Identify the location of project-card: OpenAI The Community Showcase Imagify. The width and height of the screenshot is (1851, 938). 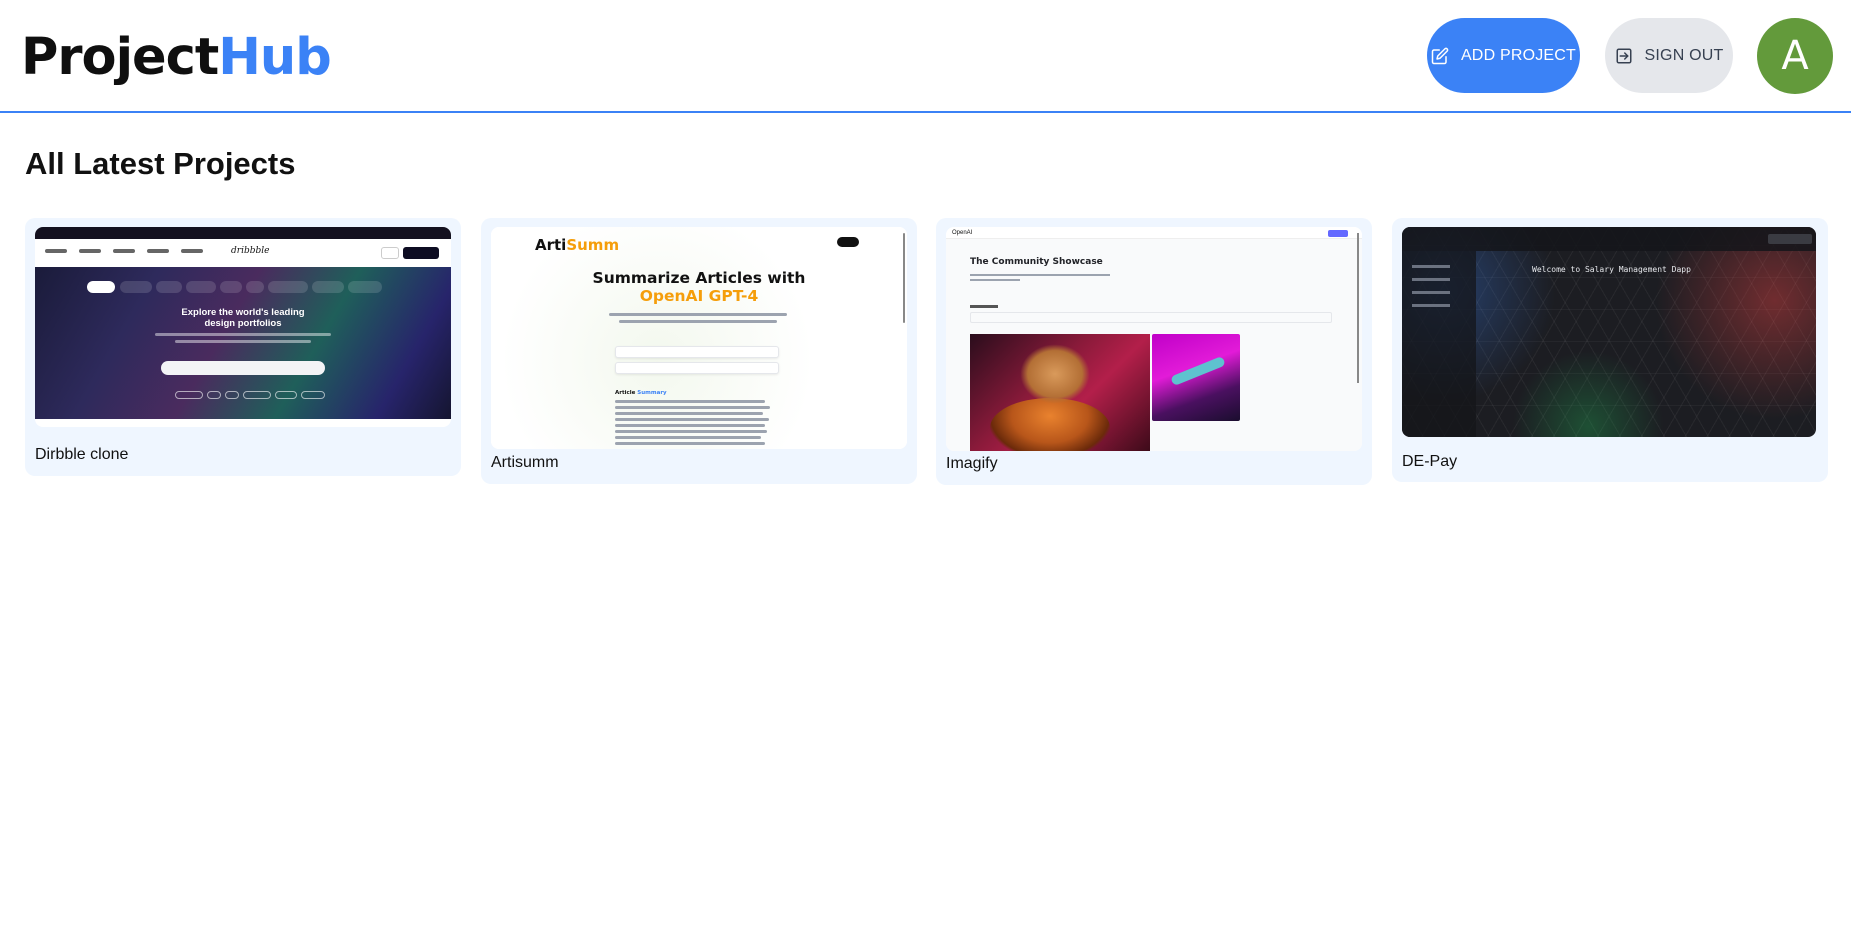
(1154, 351).